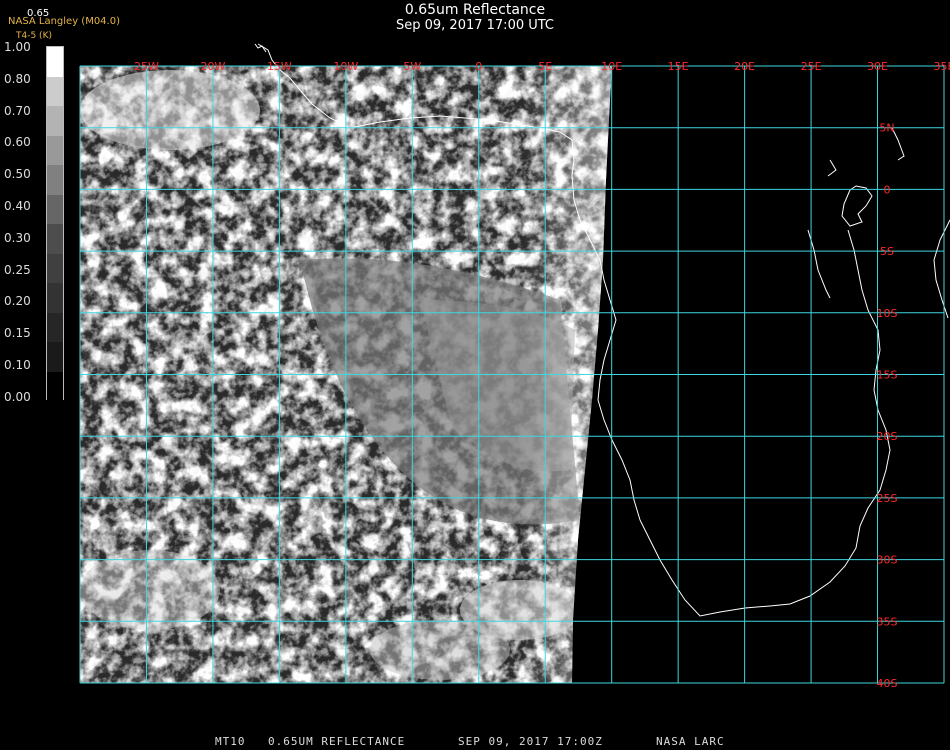 The image size is (950, 750). Describe the element at coordinates (17, 269) in the screenshot. I see `colorbar-tick-label: 0.25` at that location.